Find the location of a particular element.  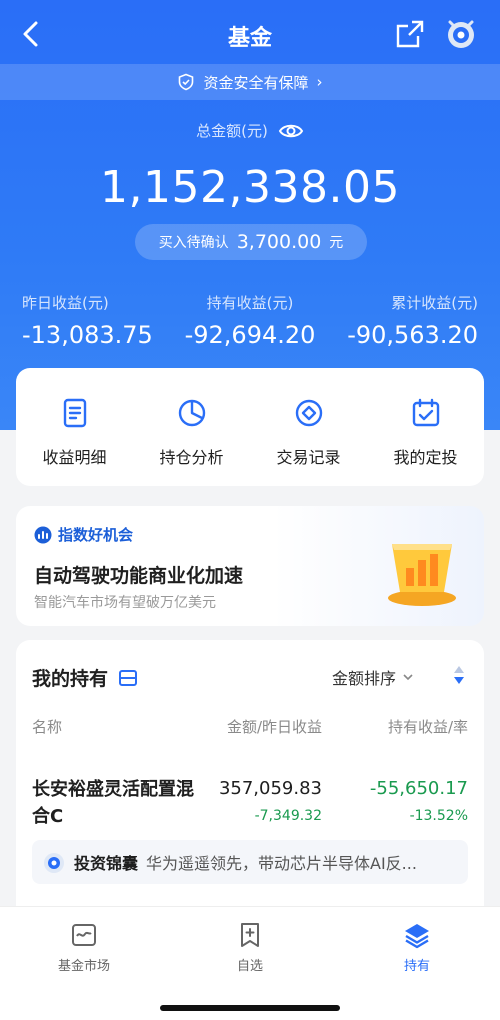

pending-amount: 3,700.00 is located at coordinates (279, 242).